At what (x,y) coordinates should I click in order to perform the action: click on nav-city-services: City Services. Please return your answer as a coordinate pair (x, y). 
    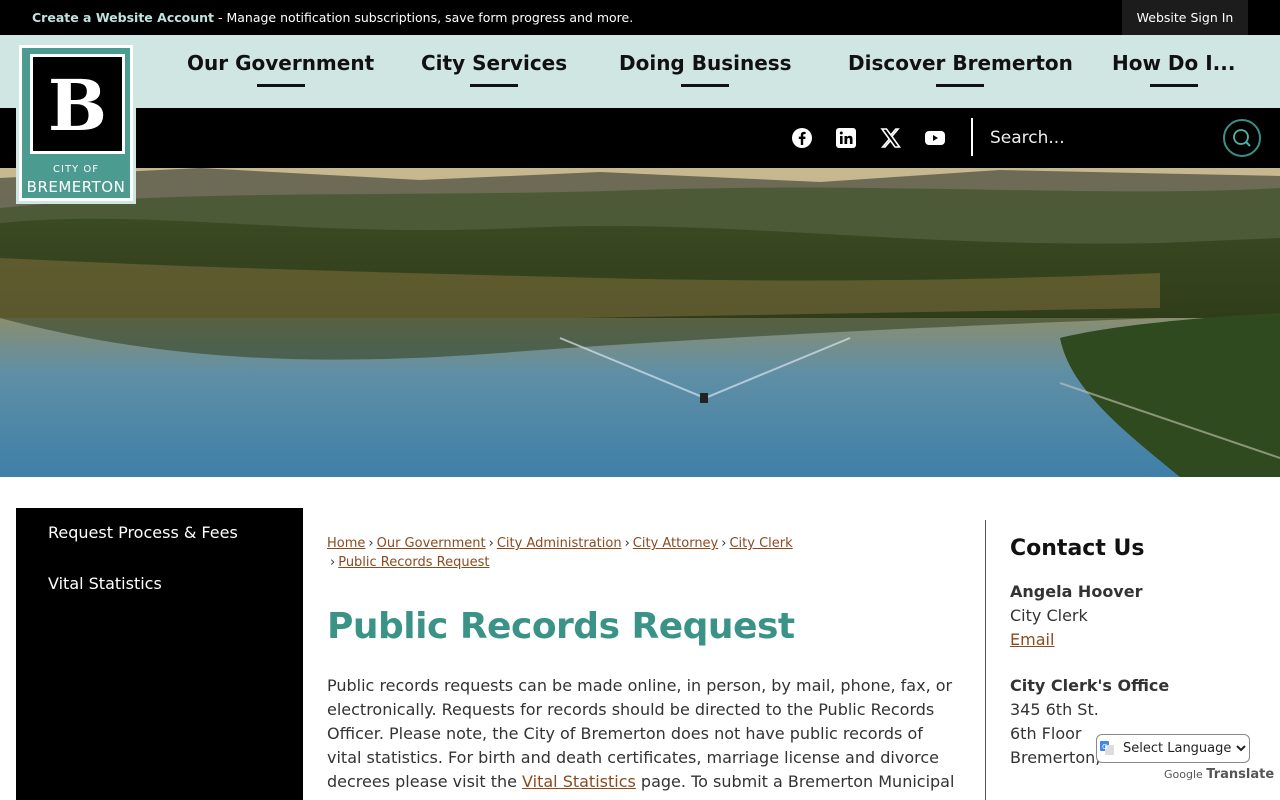
    Looking at the image, I should click on (494, 69).